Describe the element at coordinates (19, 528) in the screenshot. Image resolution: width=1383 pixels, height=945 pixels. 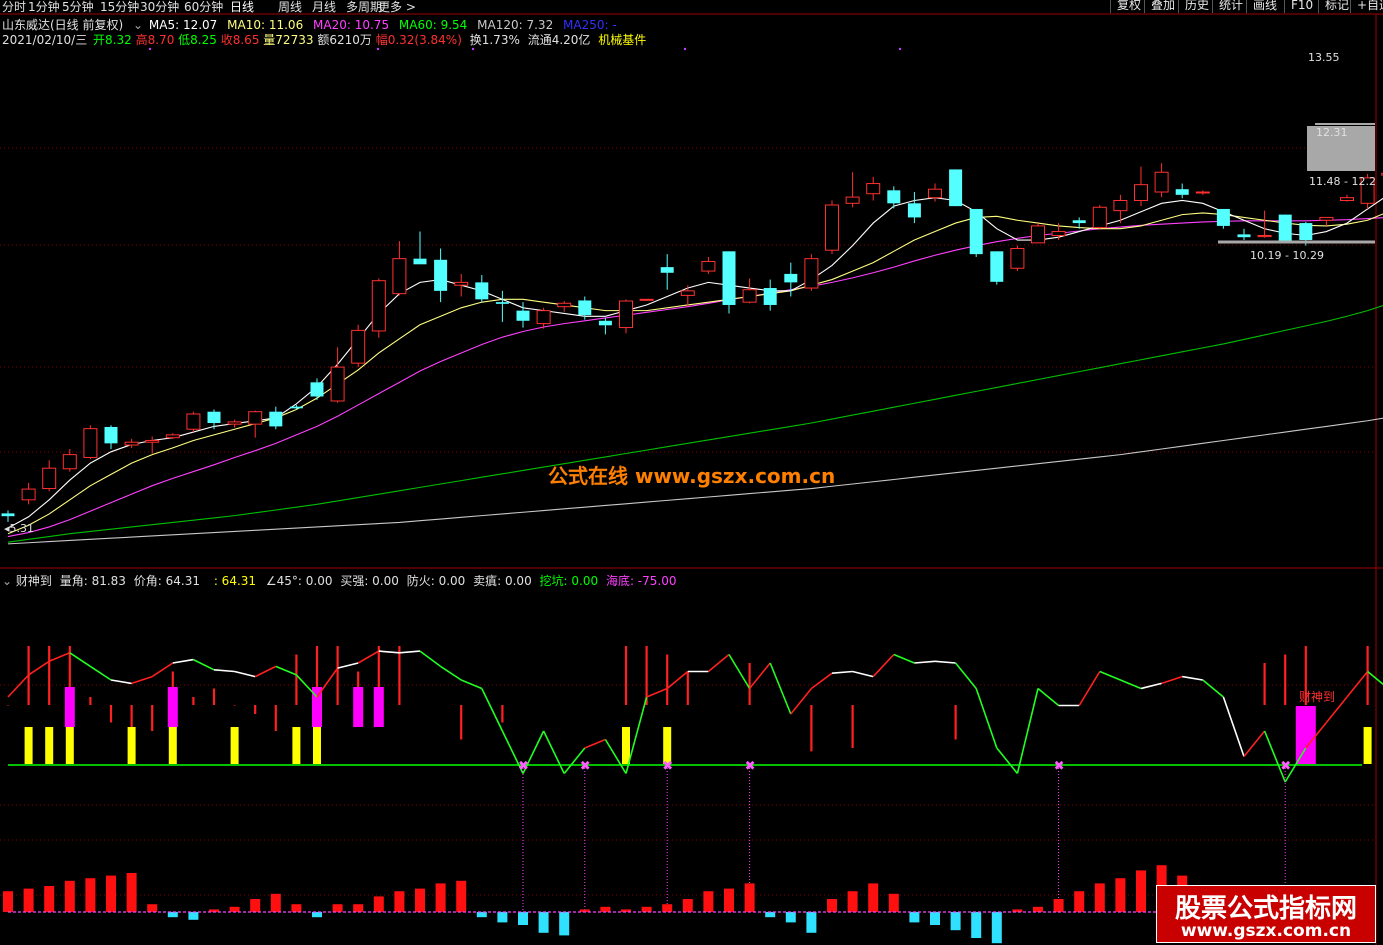
I see `price-annotation: ◂5.31` at that location.